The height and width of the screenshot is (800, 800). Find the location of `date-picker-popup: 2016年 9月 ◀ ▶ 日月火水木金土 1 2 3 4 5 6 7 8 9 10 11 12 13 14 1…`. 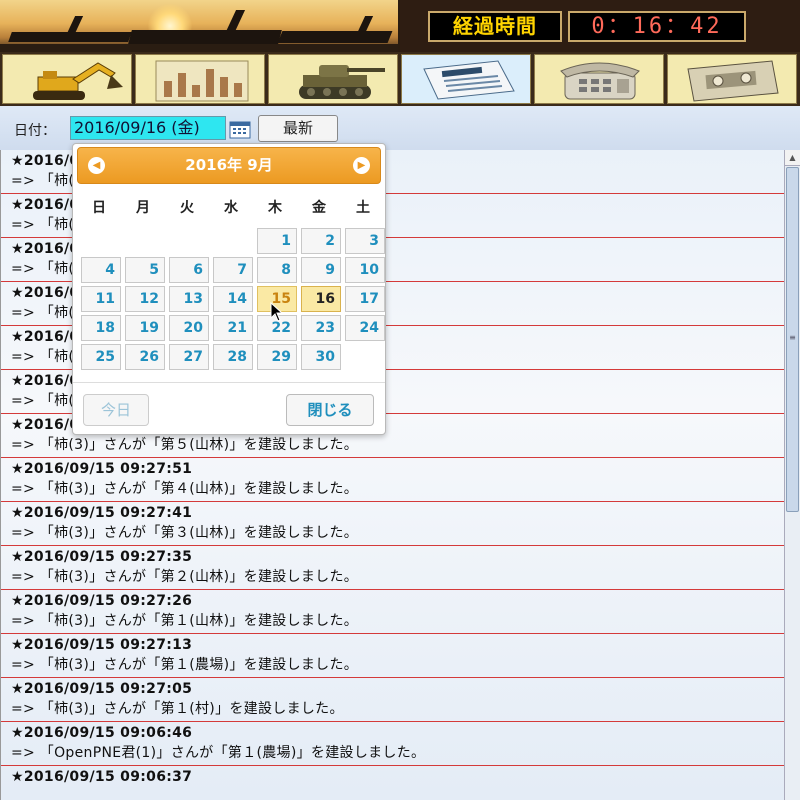

date-picker-popup: 2016年 9月 ◀ ▶ 日月火水木金土 1 2 3 4 5 6 7 8 9 10 11 12 13 14 1… is located at coordinates (229, 289).